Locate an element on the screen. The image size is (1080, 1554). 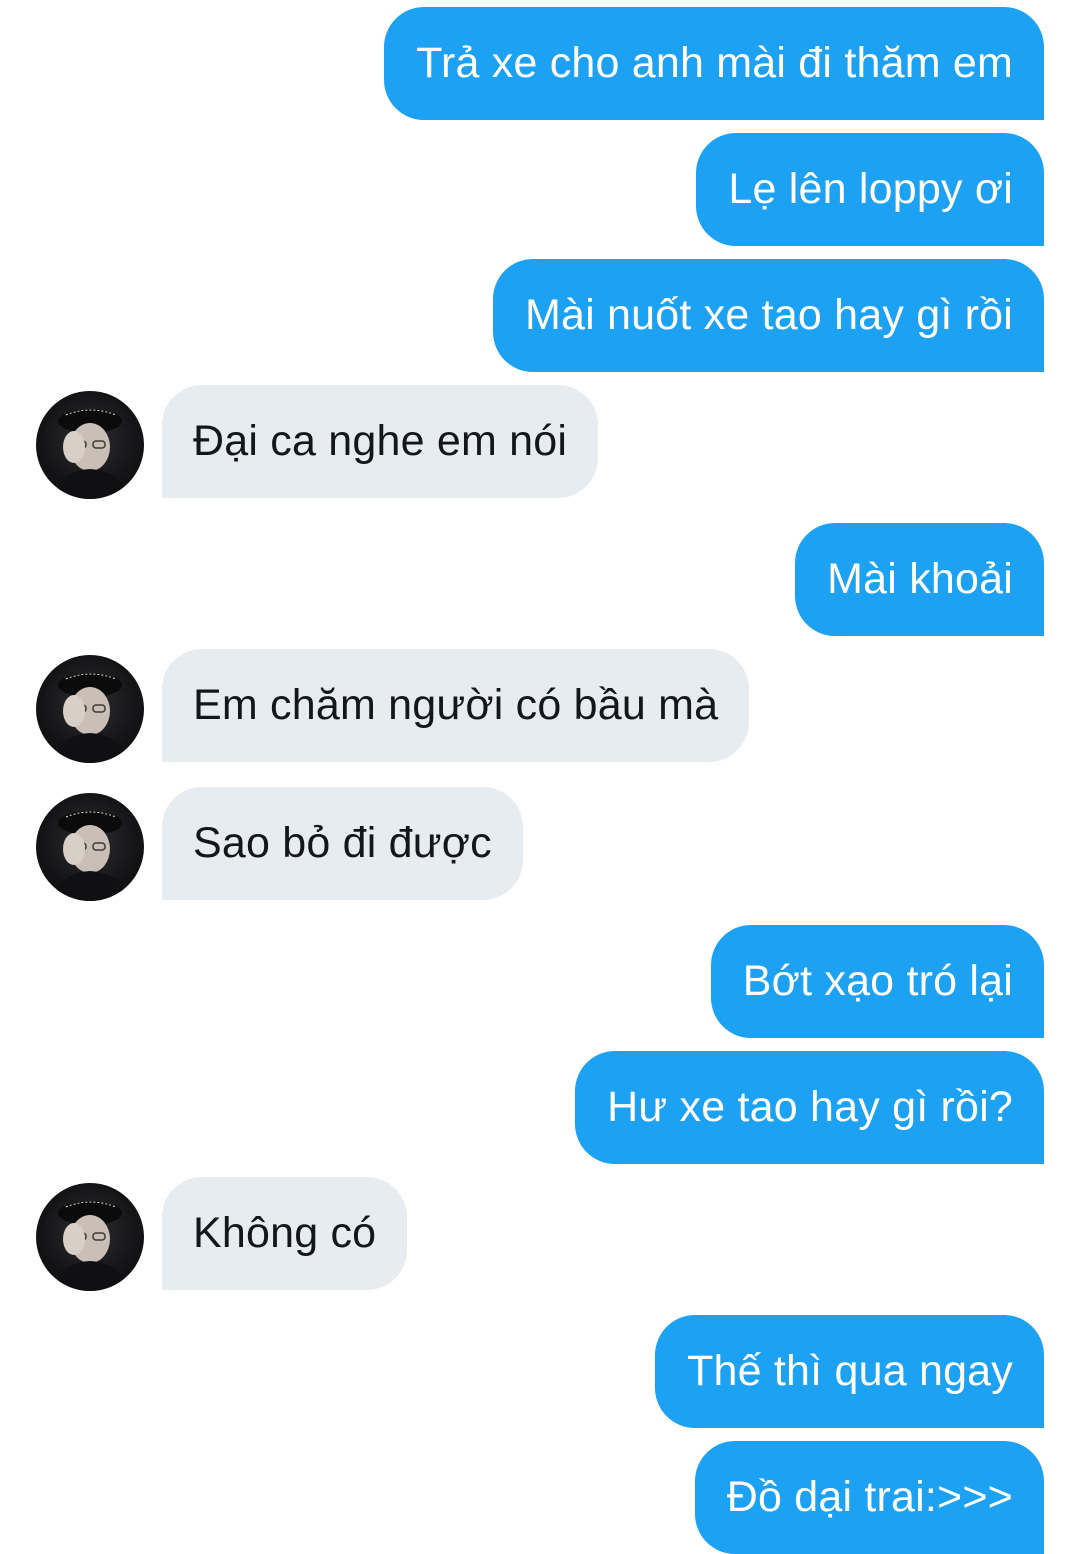
message-text: Không có is located at coordinates (285, 1233).